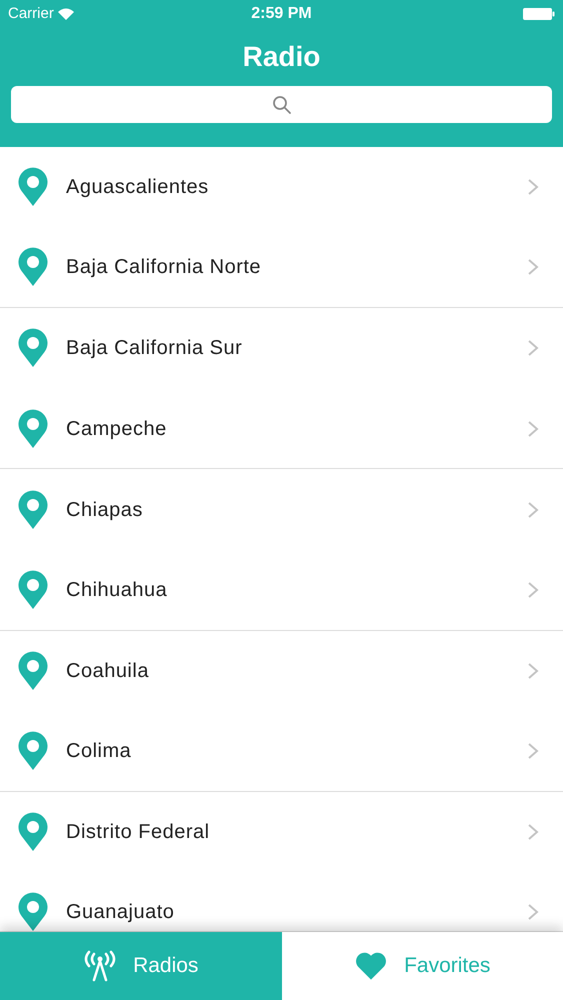 The image size is (563, 1000). I want to click on state-row: Chihuahua, so click(281, 590).